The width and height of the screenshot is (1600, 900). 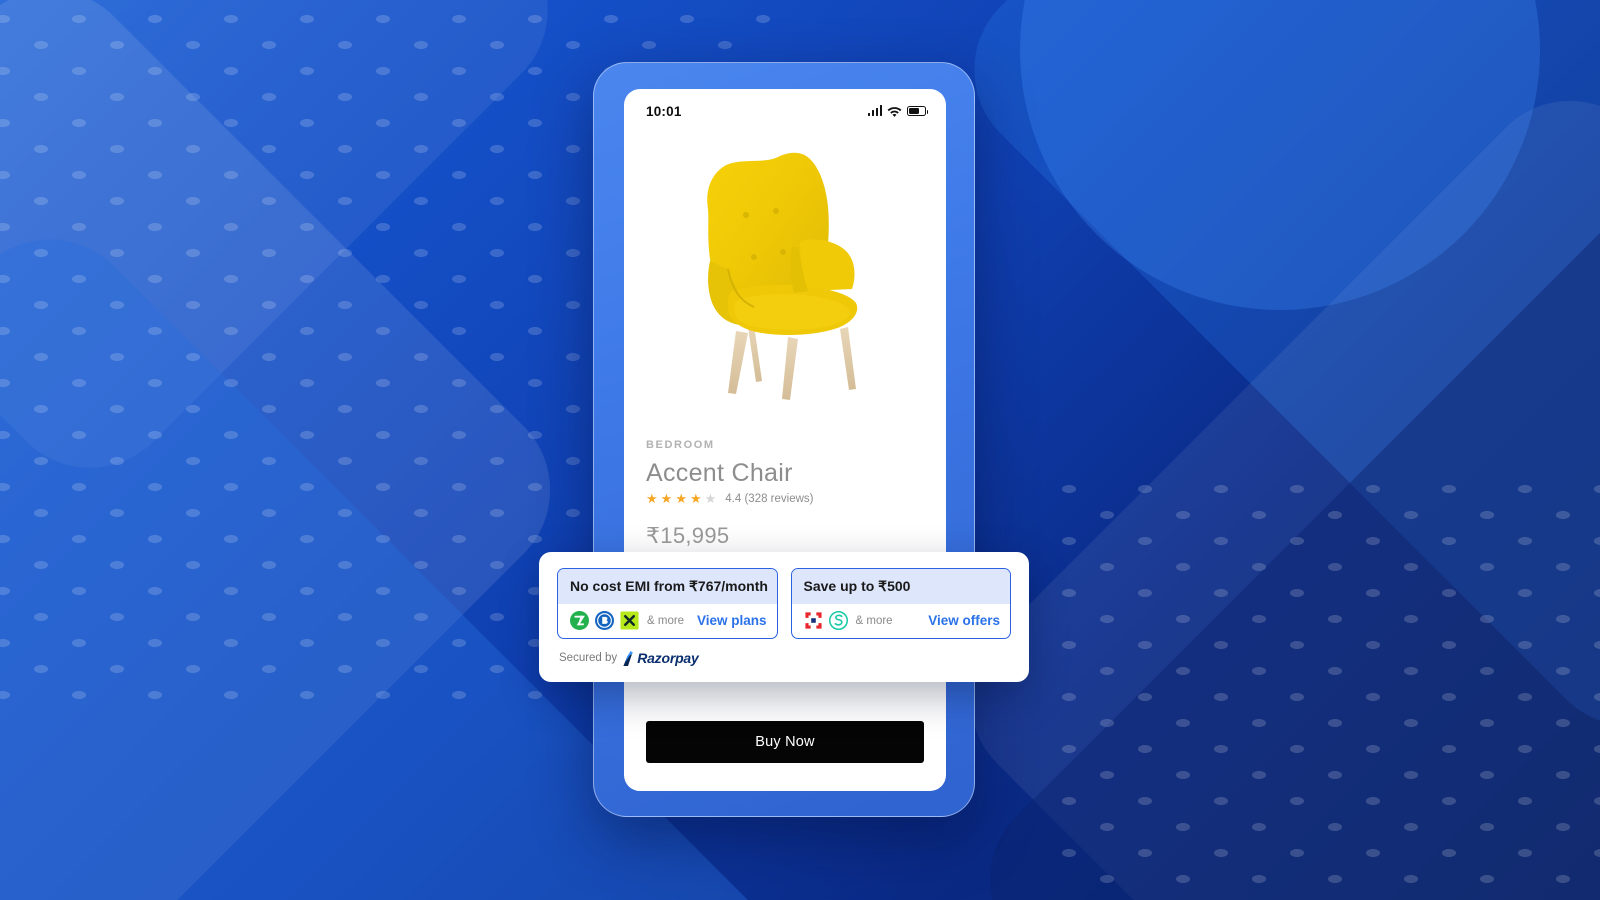 I want to click on view-plans-link: View plans, so click(x=732, y=620).